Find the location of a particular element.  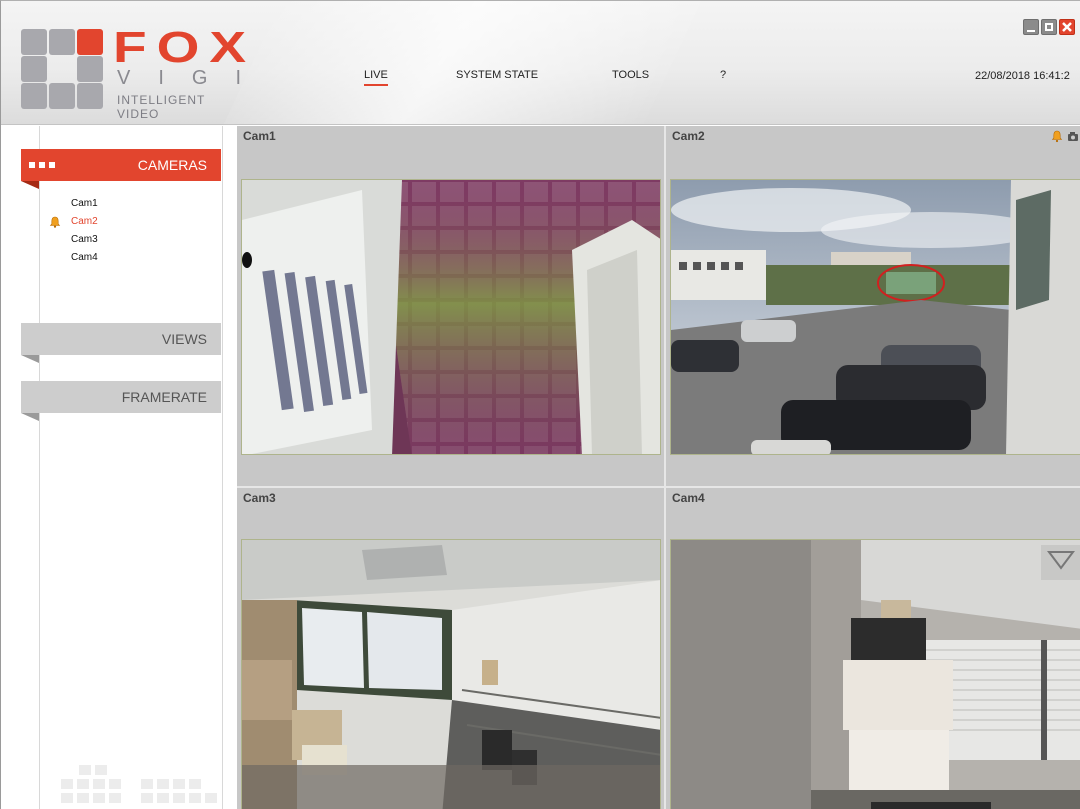

nav-system-state: SYSTEM STATE is located at coordinates (497, 75).